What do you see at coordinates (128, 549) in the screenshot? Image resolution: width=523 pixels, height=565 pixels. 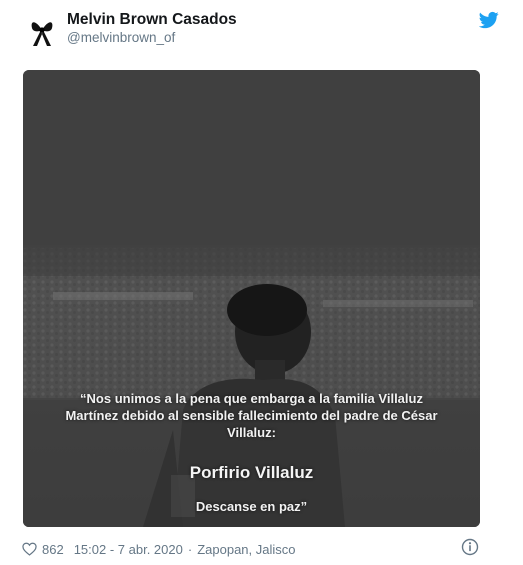 I see `tweet-timestamp: 15:02 - 7 abr. 2020` at bounding box center [128, 549].